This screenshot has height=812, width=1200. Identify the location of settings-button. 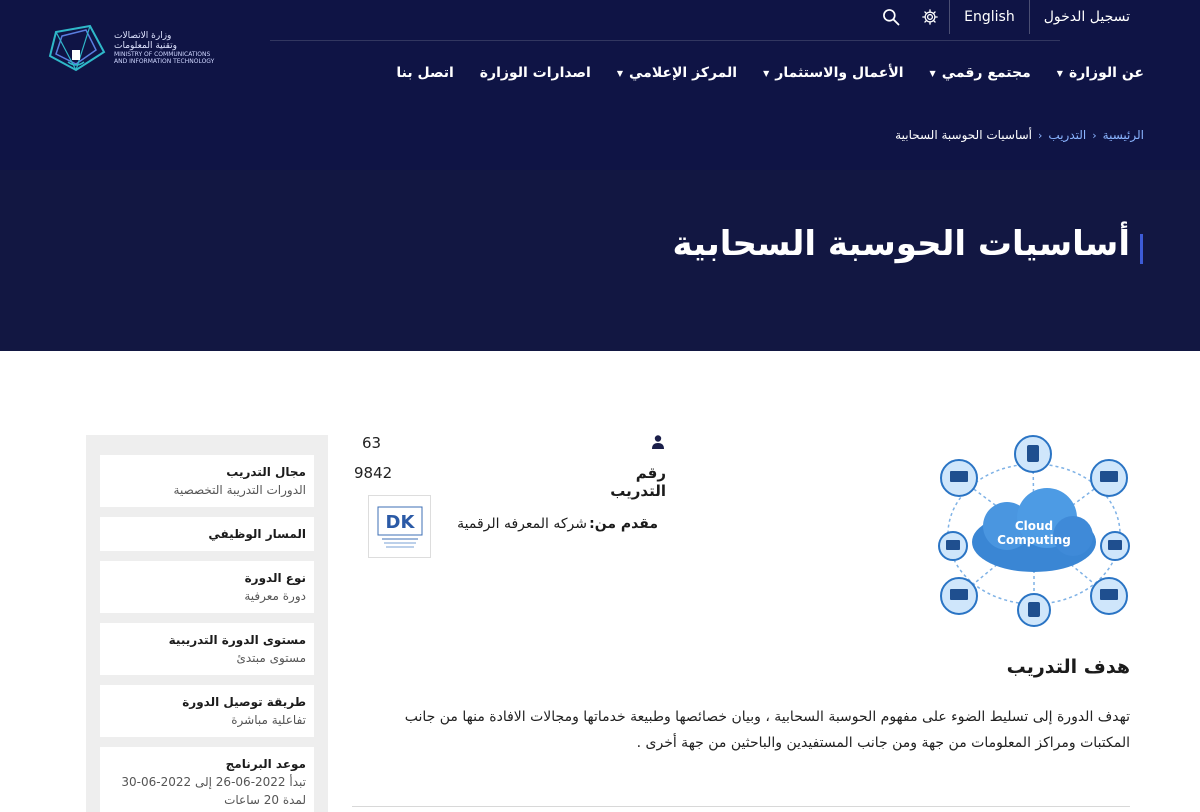
(930, 17).